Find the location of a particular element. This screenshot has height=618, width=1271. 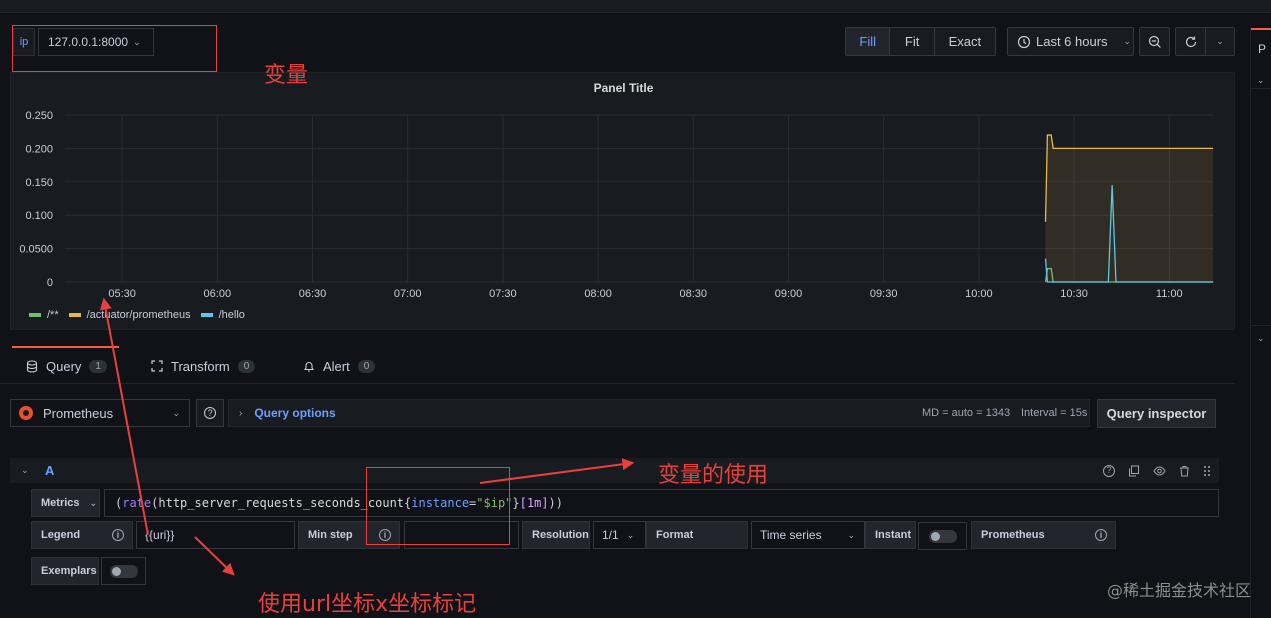

fit-mode-fill-button: Fill is located at coordinates (868, 41).